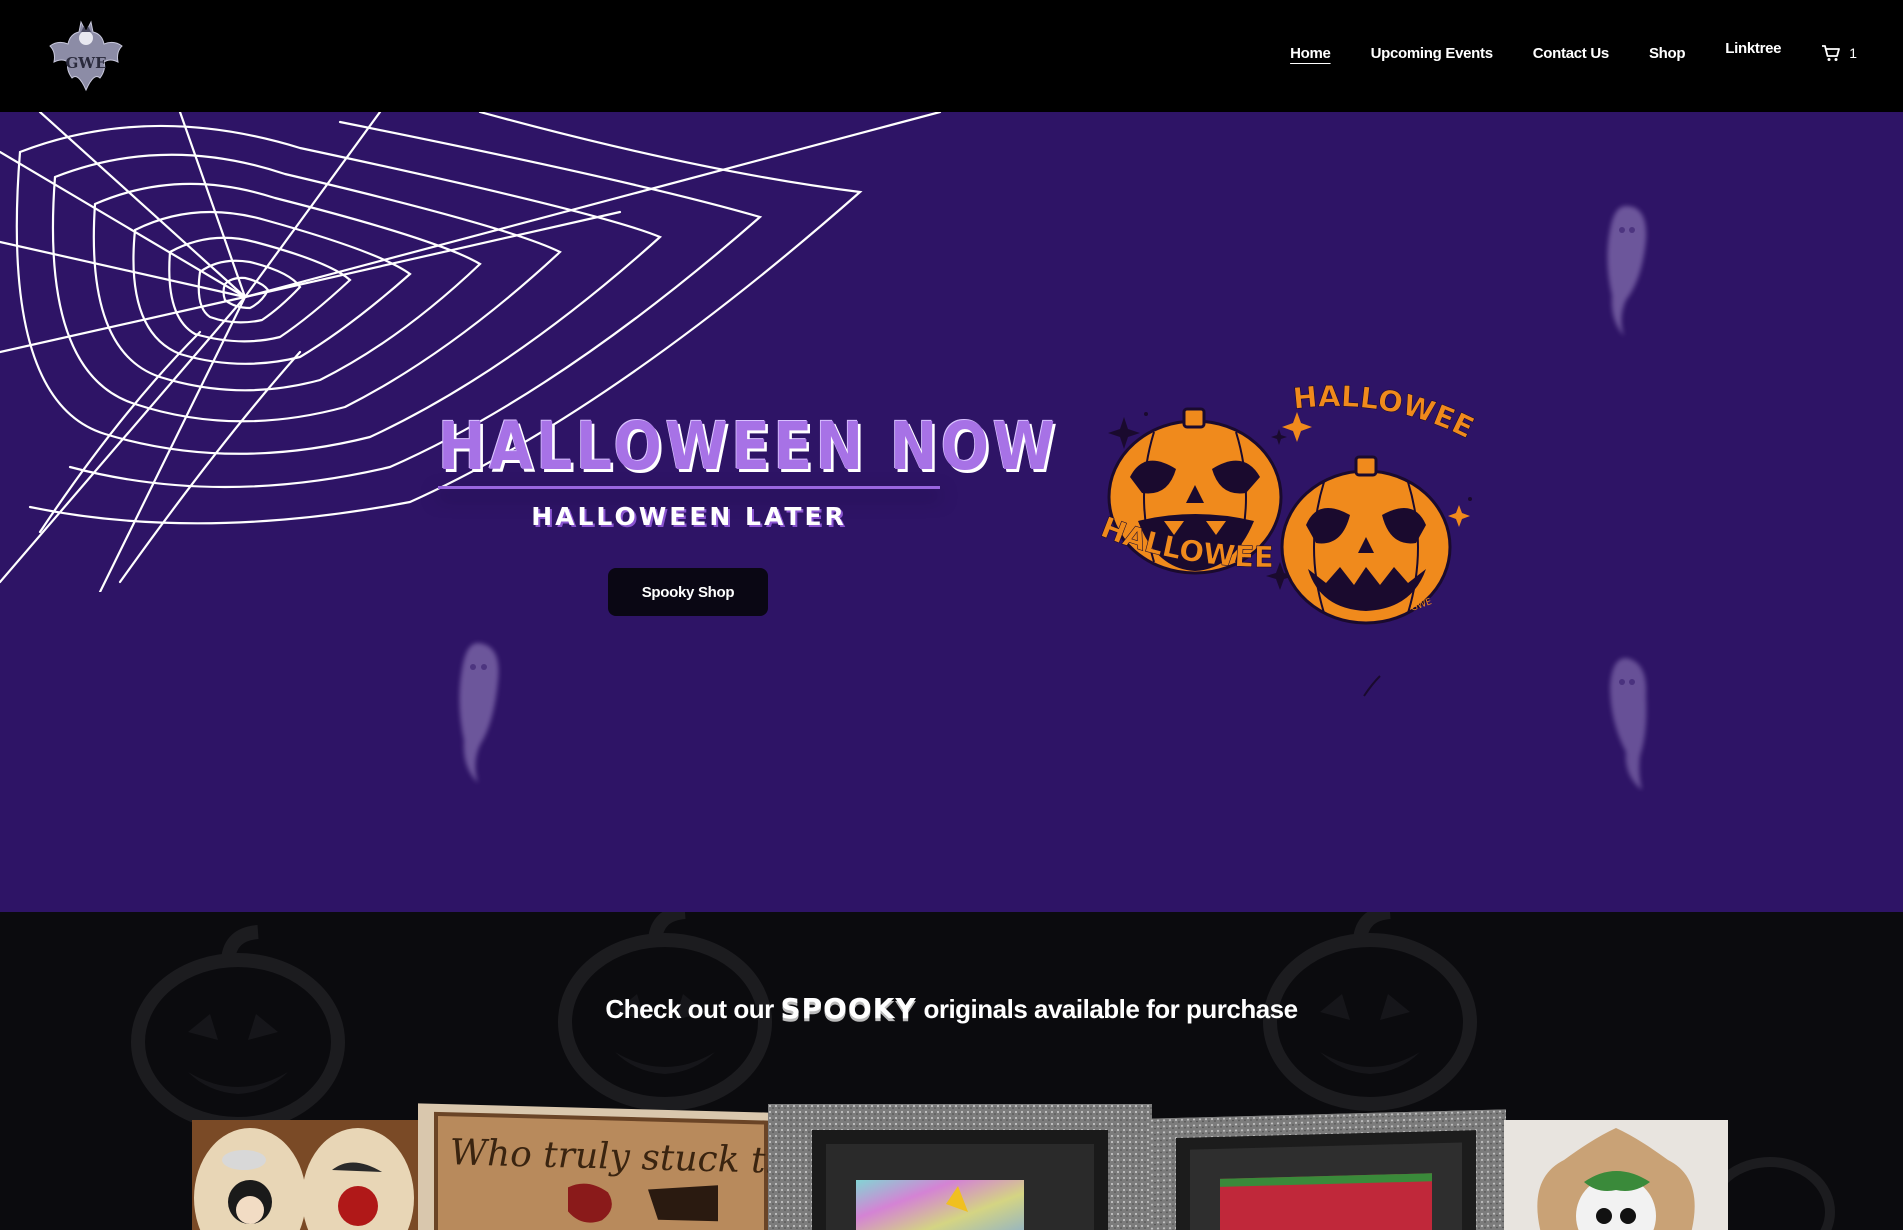 The image size is (1903, 1230). What do you see at coordinates (689, 516) in the screenshot?
I see `hero-subtitle: HALLOWEEN LATER` at bounding box center [689, 516].